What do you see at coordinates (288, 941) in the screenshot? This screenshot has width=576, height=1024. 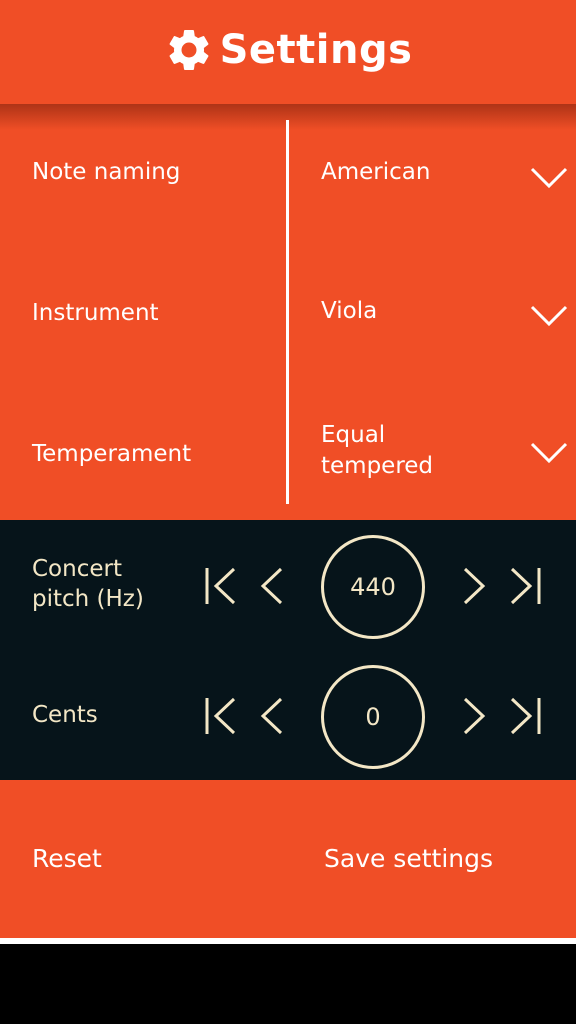 I see `footer-divider` at bounding box center [288, 941].